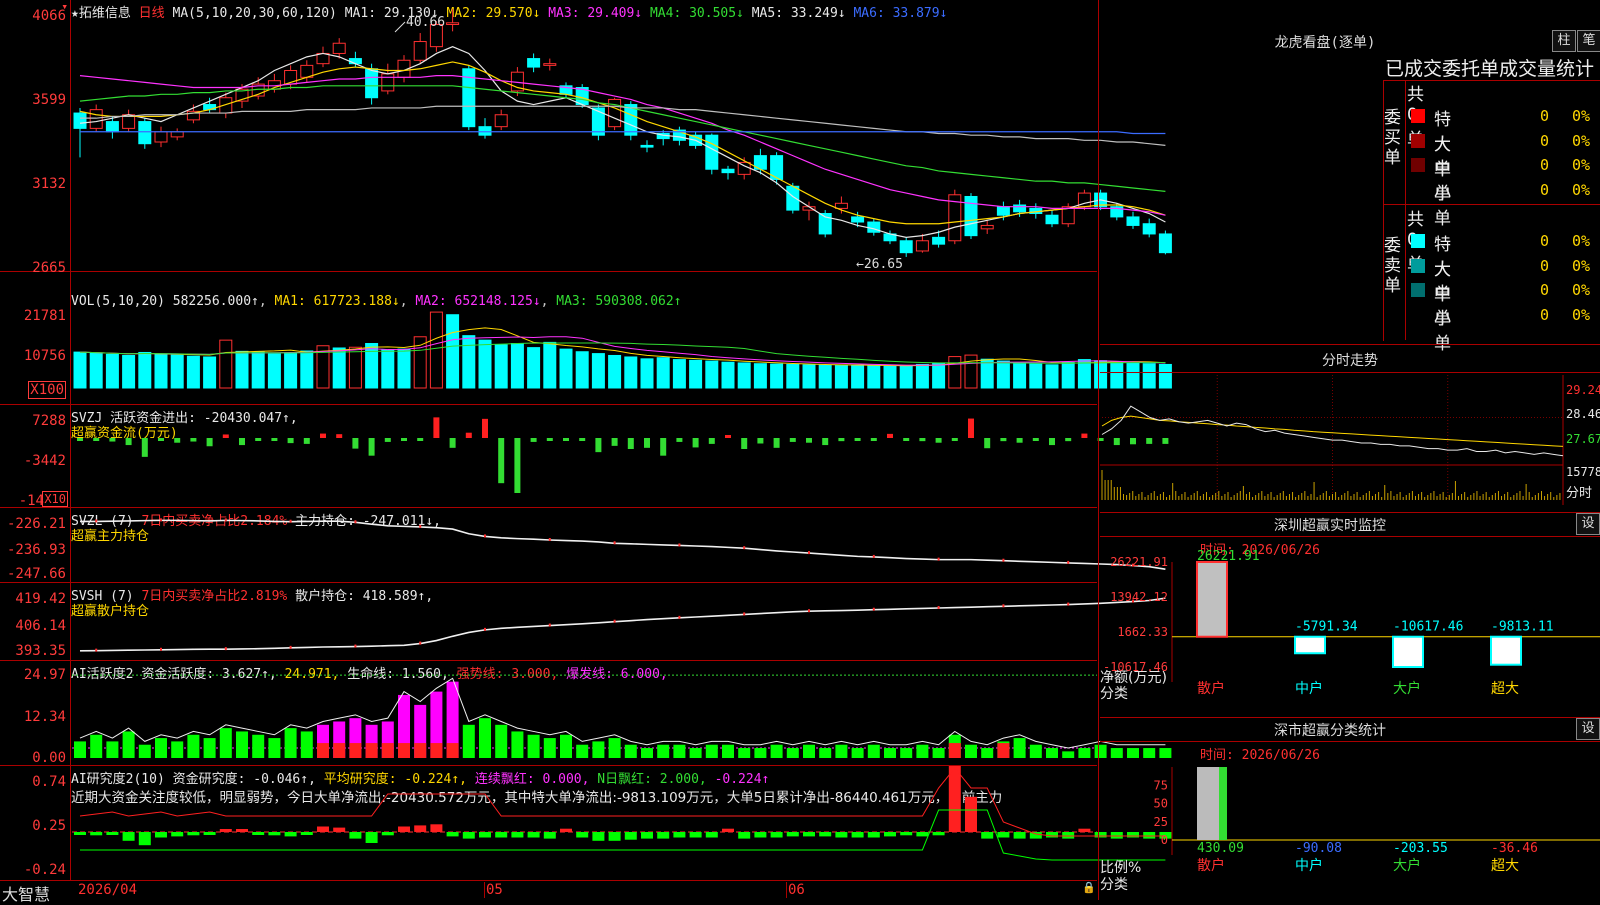 This screenshot has height=905, width=1600. I want to click on ai-activity-chart, so click(586, 713).